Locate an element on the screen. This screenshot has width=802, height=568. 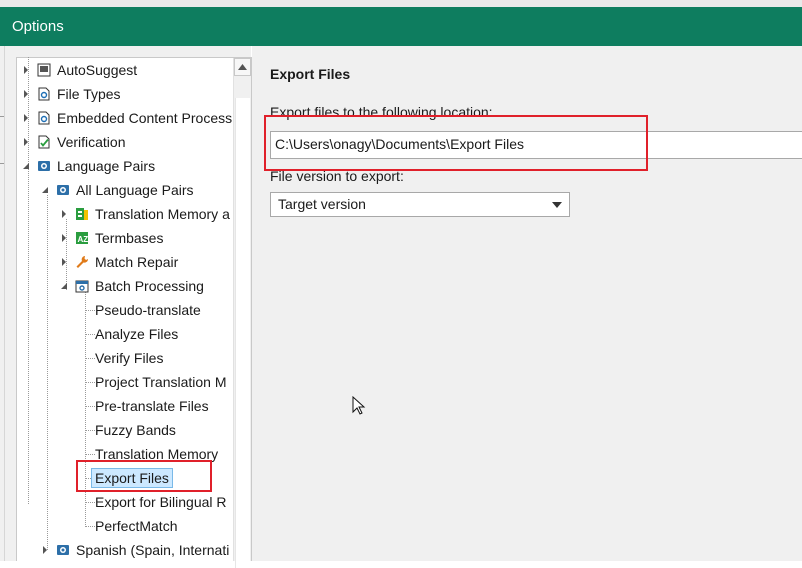
svg-text: AZ is located at coordinates (83, 239).